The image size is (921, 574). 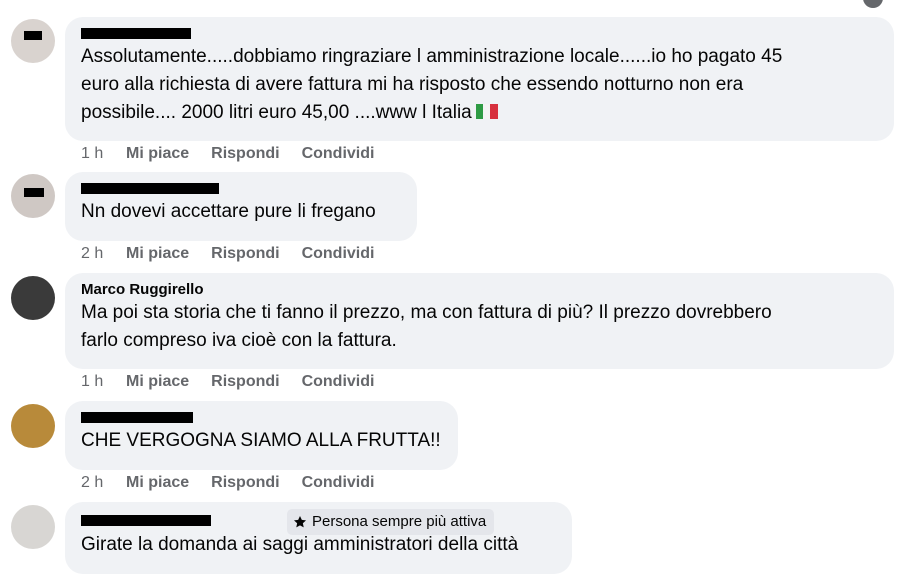 What do you see at coordinates (239, 340) in the screenshot?
I see `comment-text-line: farlo compreso iva cioè con la fattura.` at bounding box center [239, 340].